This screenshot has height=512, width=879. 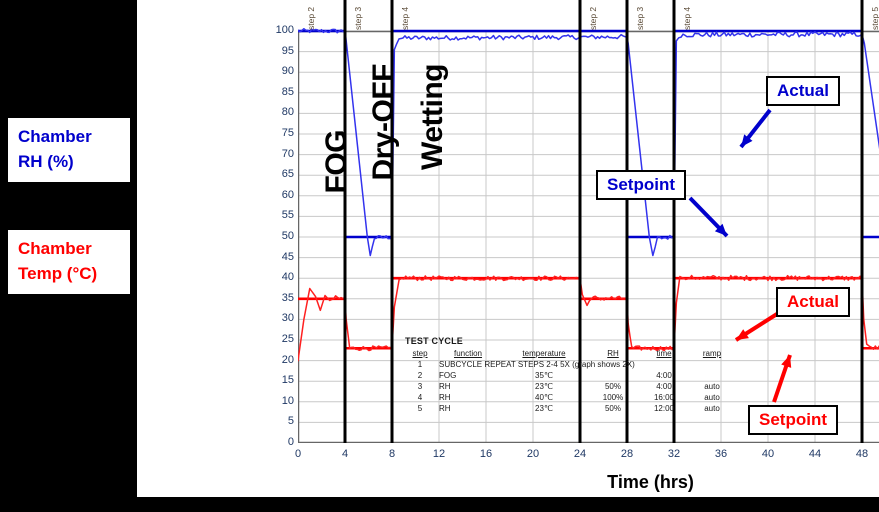 I want to click on y-tick-label: 30, so click(x=287, y=318).